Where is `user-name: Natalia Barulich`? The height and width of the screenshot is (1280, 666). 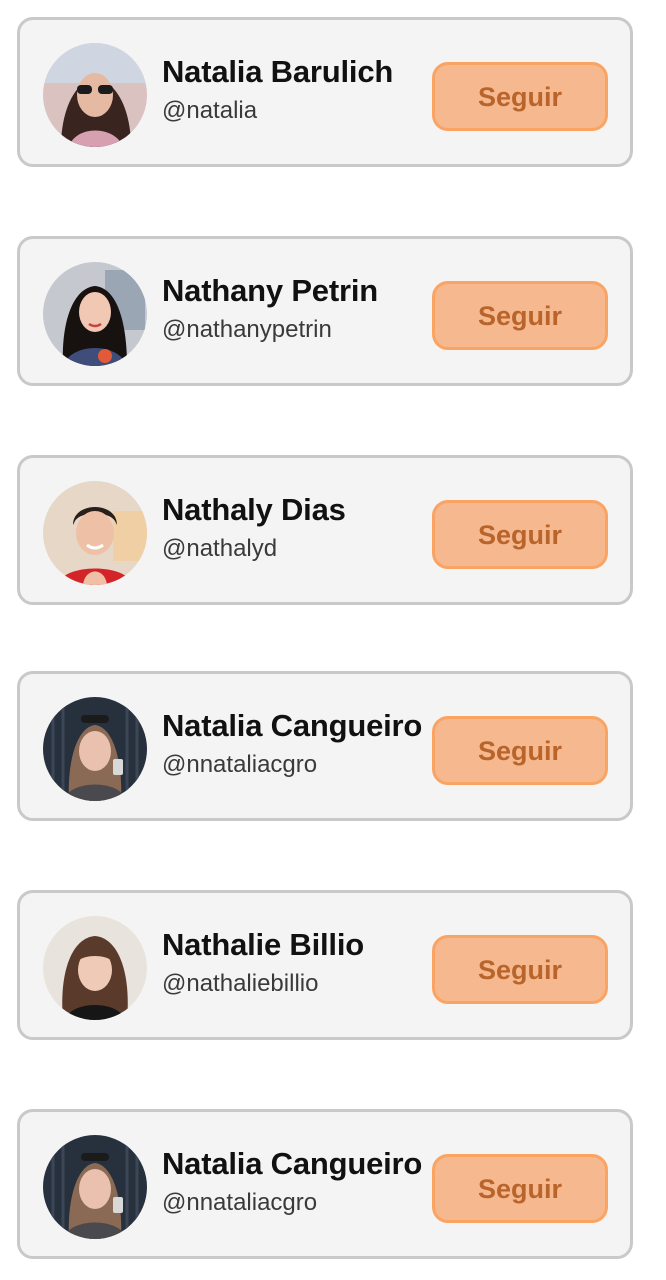
user-name: Natalia Barulich is located at coordinates (278, 71).